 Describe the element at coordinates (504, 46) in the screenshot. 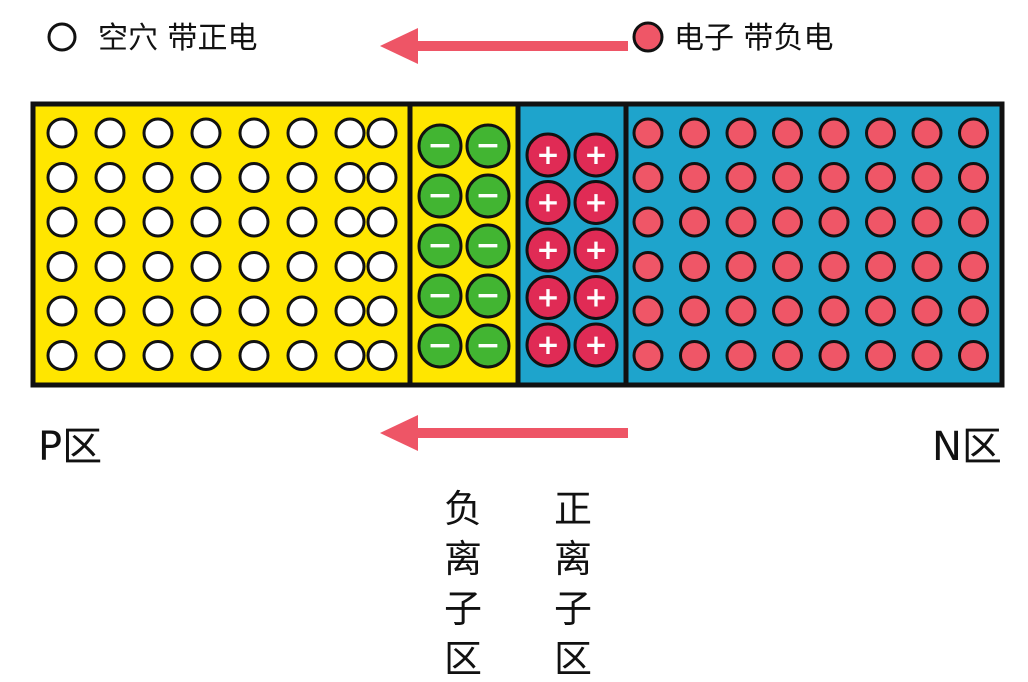

I see `top-arrow` at that location.